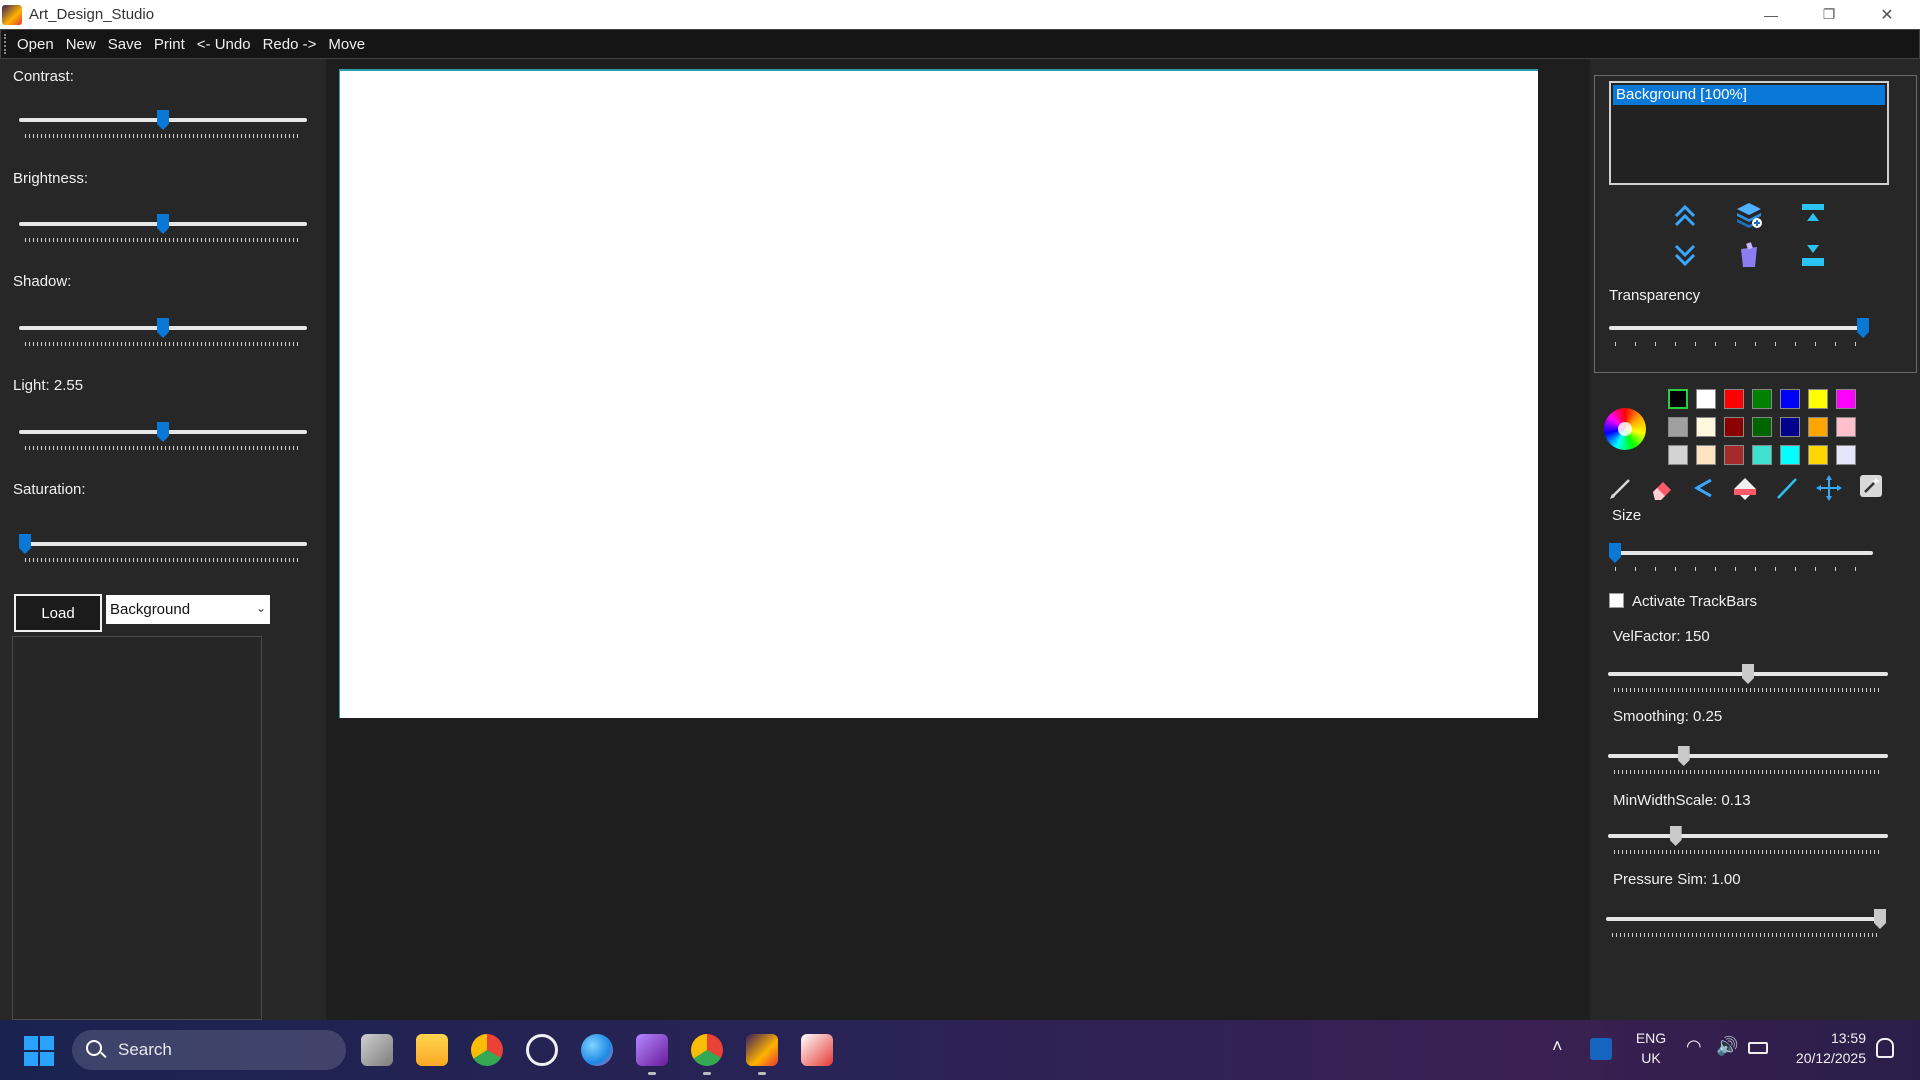 The height and width of the screenshot is (1080, 1920). What do you see at coordinates (1821, 1058) in the screenshot?
I see `clock-date: 20/12/2025` at bounding box center [1821, 1058].